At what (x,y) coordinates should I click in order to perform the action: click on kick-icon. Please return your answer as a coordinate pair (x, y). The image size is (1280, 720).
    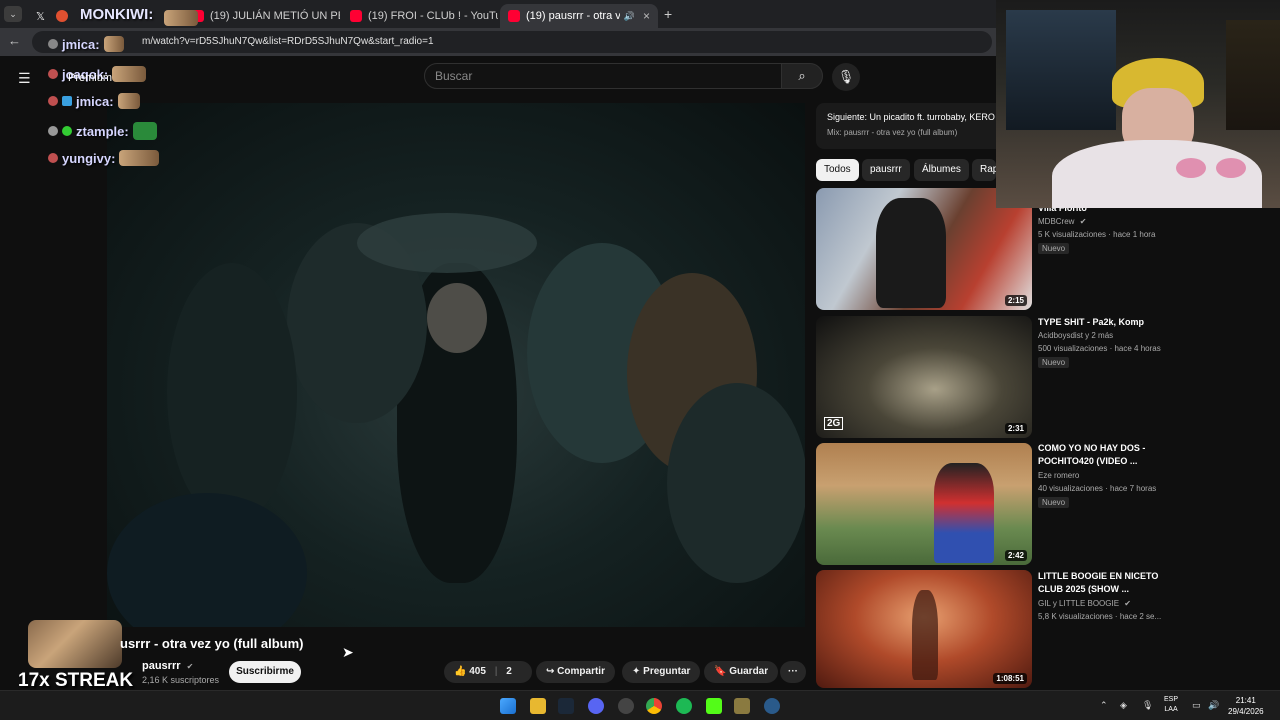
    Looking at the image, I should click on (714, 706).